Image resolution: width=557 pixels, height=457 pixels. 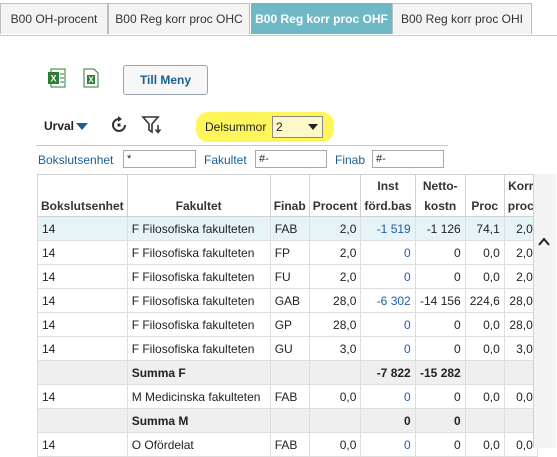 What do you see at coordinates (388, 228) in the screenshot?
I see `cell-inst: -1 519` at bounding box center [388, 228].